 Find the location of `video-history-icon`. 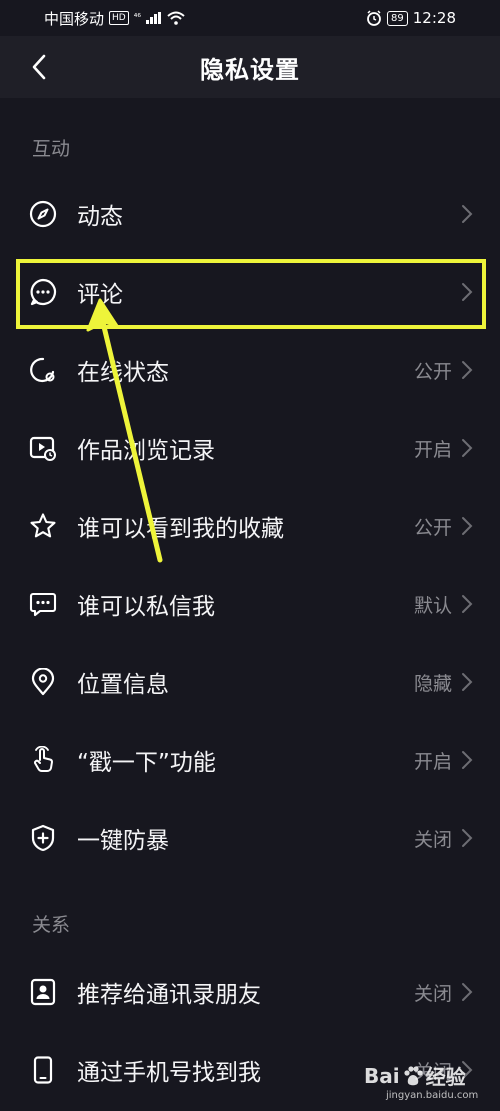

video-history-icon is located at coordinates (43, 448).